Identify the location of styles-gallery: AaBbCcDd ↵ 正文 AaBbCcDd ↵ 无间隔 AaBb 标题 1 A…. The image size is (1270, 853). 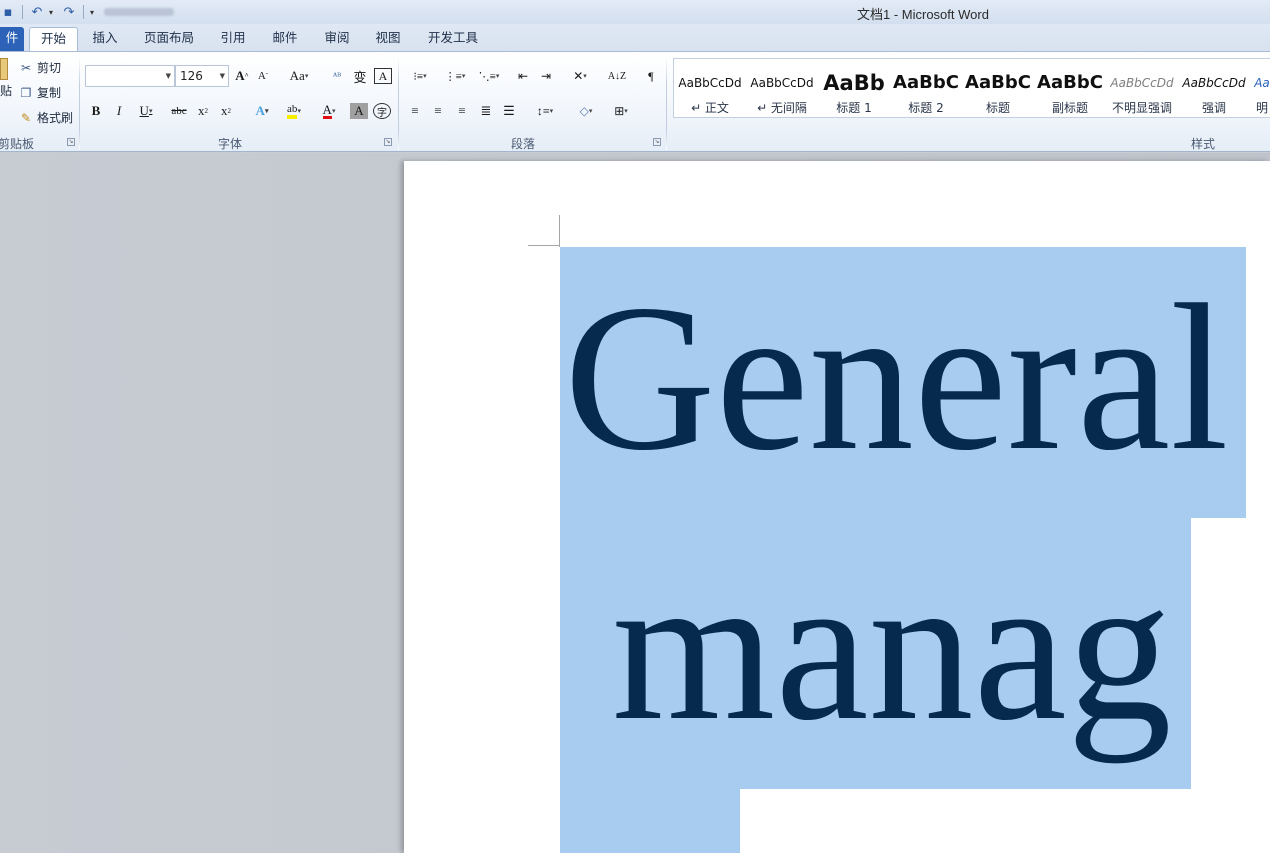
(971, 88).